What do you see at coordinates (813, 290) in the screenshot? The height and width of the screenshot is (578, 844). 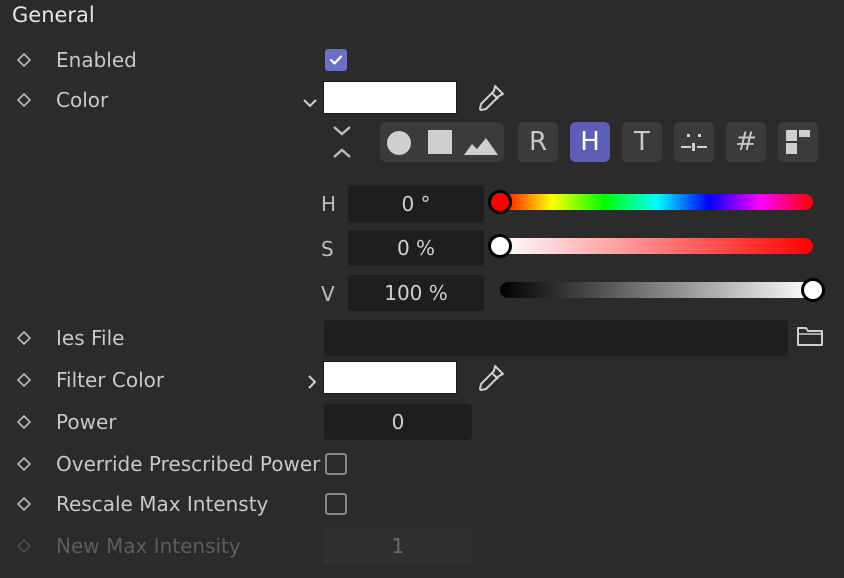 I see `value-slider-handle` at bounding box center [813, 290].